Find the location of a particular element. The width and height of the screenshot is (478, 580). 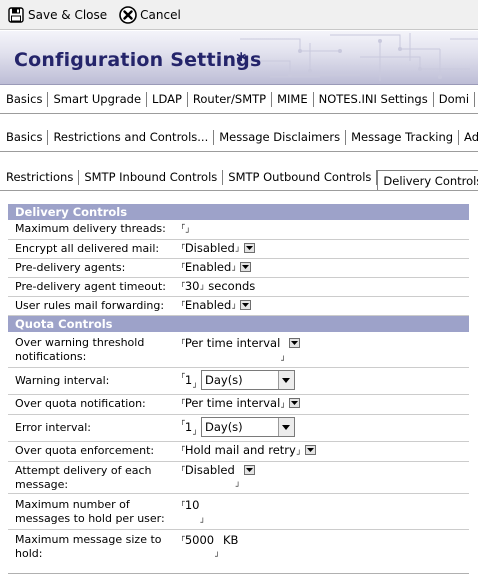

warning-interval-row: Warning interval: ┌ 1 ┘ Day(s) is located at coordinates (238, 381).